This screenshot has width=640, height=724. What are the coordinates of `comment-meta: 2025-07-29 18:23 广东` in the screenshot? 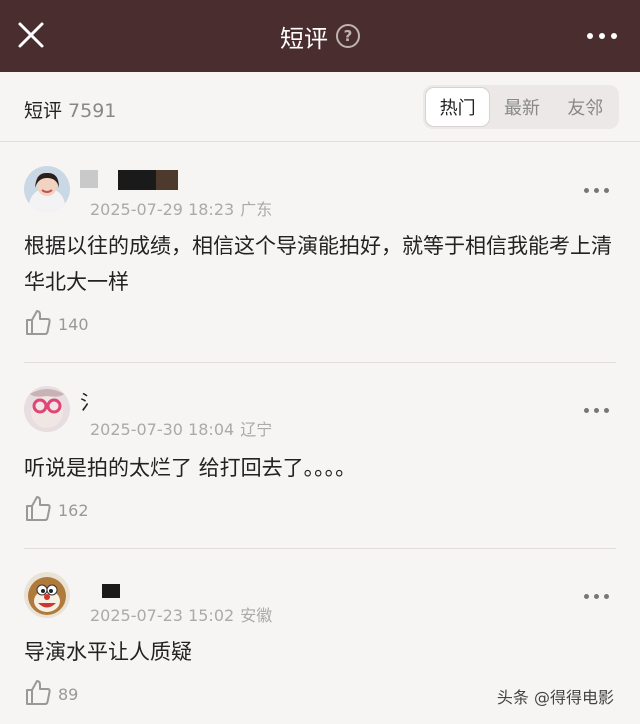 It's located at (181, 208).